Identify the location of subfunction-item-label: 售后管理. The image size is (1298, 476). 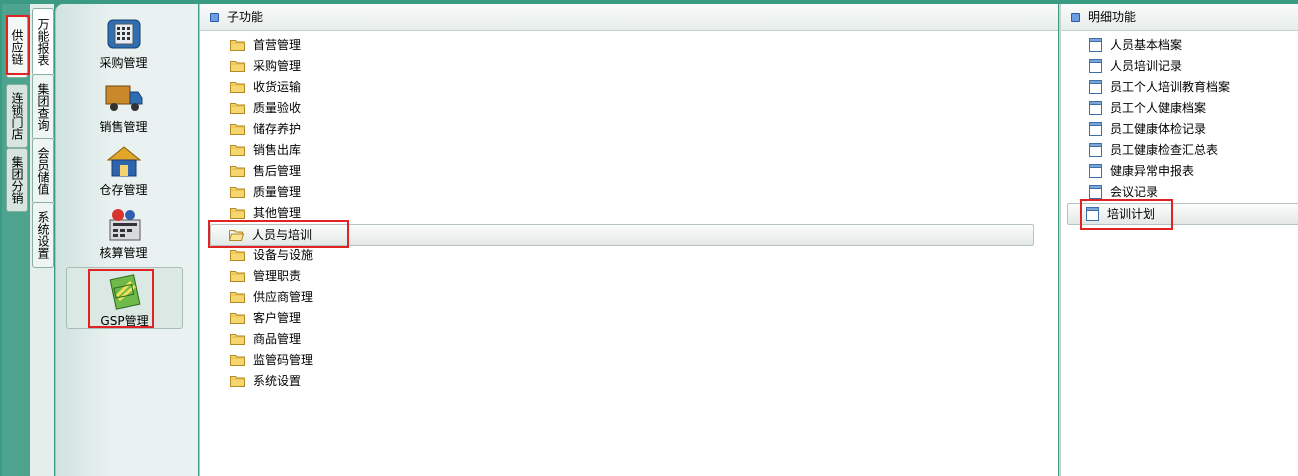
(277, 171).